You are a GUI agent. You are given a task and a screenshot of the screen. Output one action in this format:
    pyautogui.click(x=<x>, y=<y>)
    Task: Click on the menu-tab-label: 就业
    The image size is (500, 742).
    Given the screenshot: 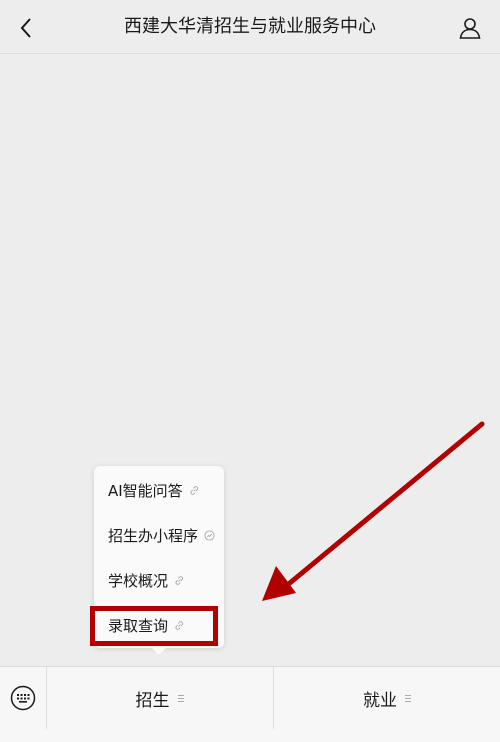 What is the action you would take?
    pyautogui.click(x=380, y=700)
    